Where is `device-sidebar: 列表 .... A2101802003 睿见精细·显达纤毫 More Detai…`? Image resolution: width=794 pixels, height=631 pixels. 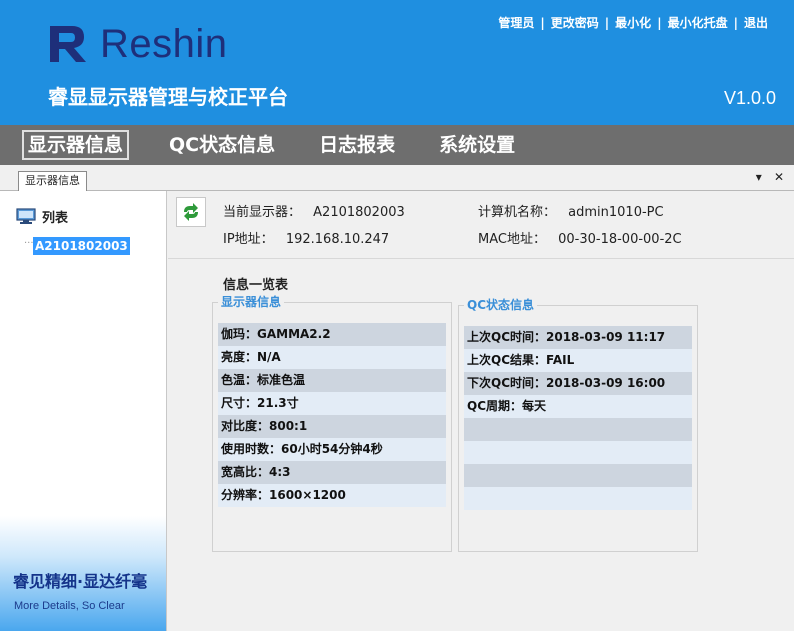
device-sidebar: 列表 .... A2101802003 睿见精细·显达纤毫 More Detai… is located at coordinates (83, 411).